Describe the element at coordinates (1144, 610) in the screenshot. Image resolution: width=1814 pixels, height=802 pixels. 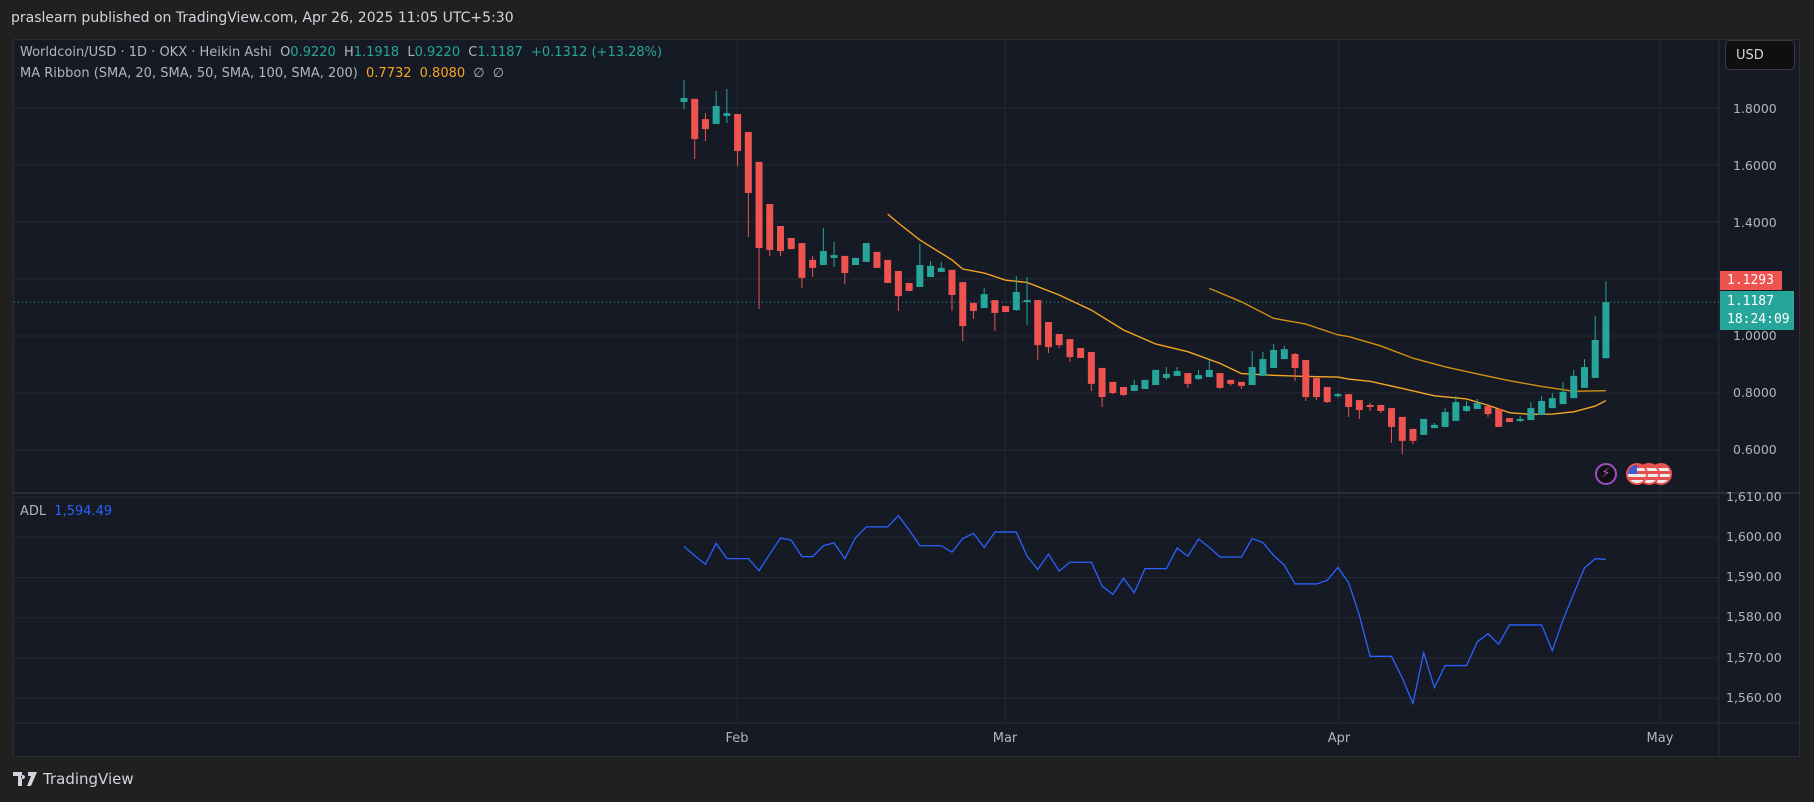
I see `adl-line` at that location.